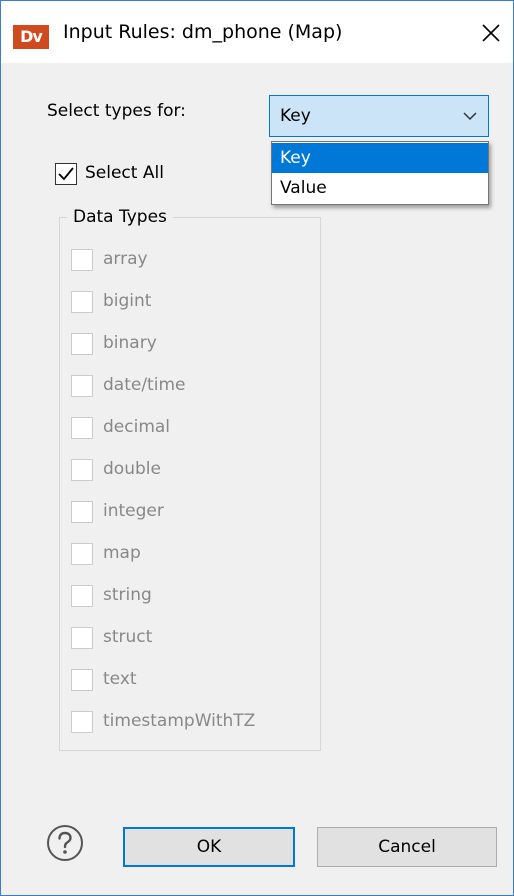 Image resolution: width=514 pixels, height=896 pixels. What do you see at coordinates (127, 595) in the screenshot?
I see `data-type-label: string` at bounding box center [127, 595].